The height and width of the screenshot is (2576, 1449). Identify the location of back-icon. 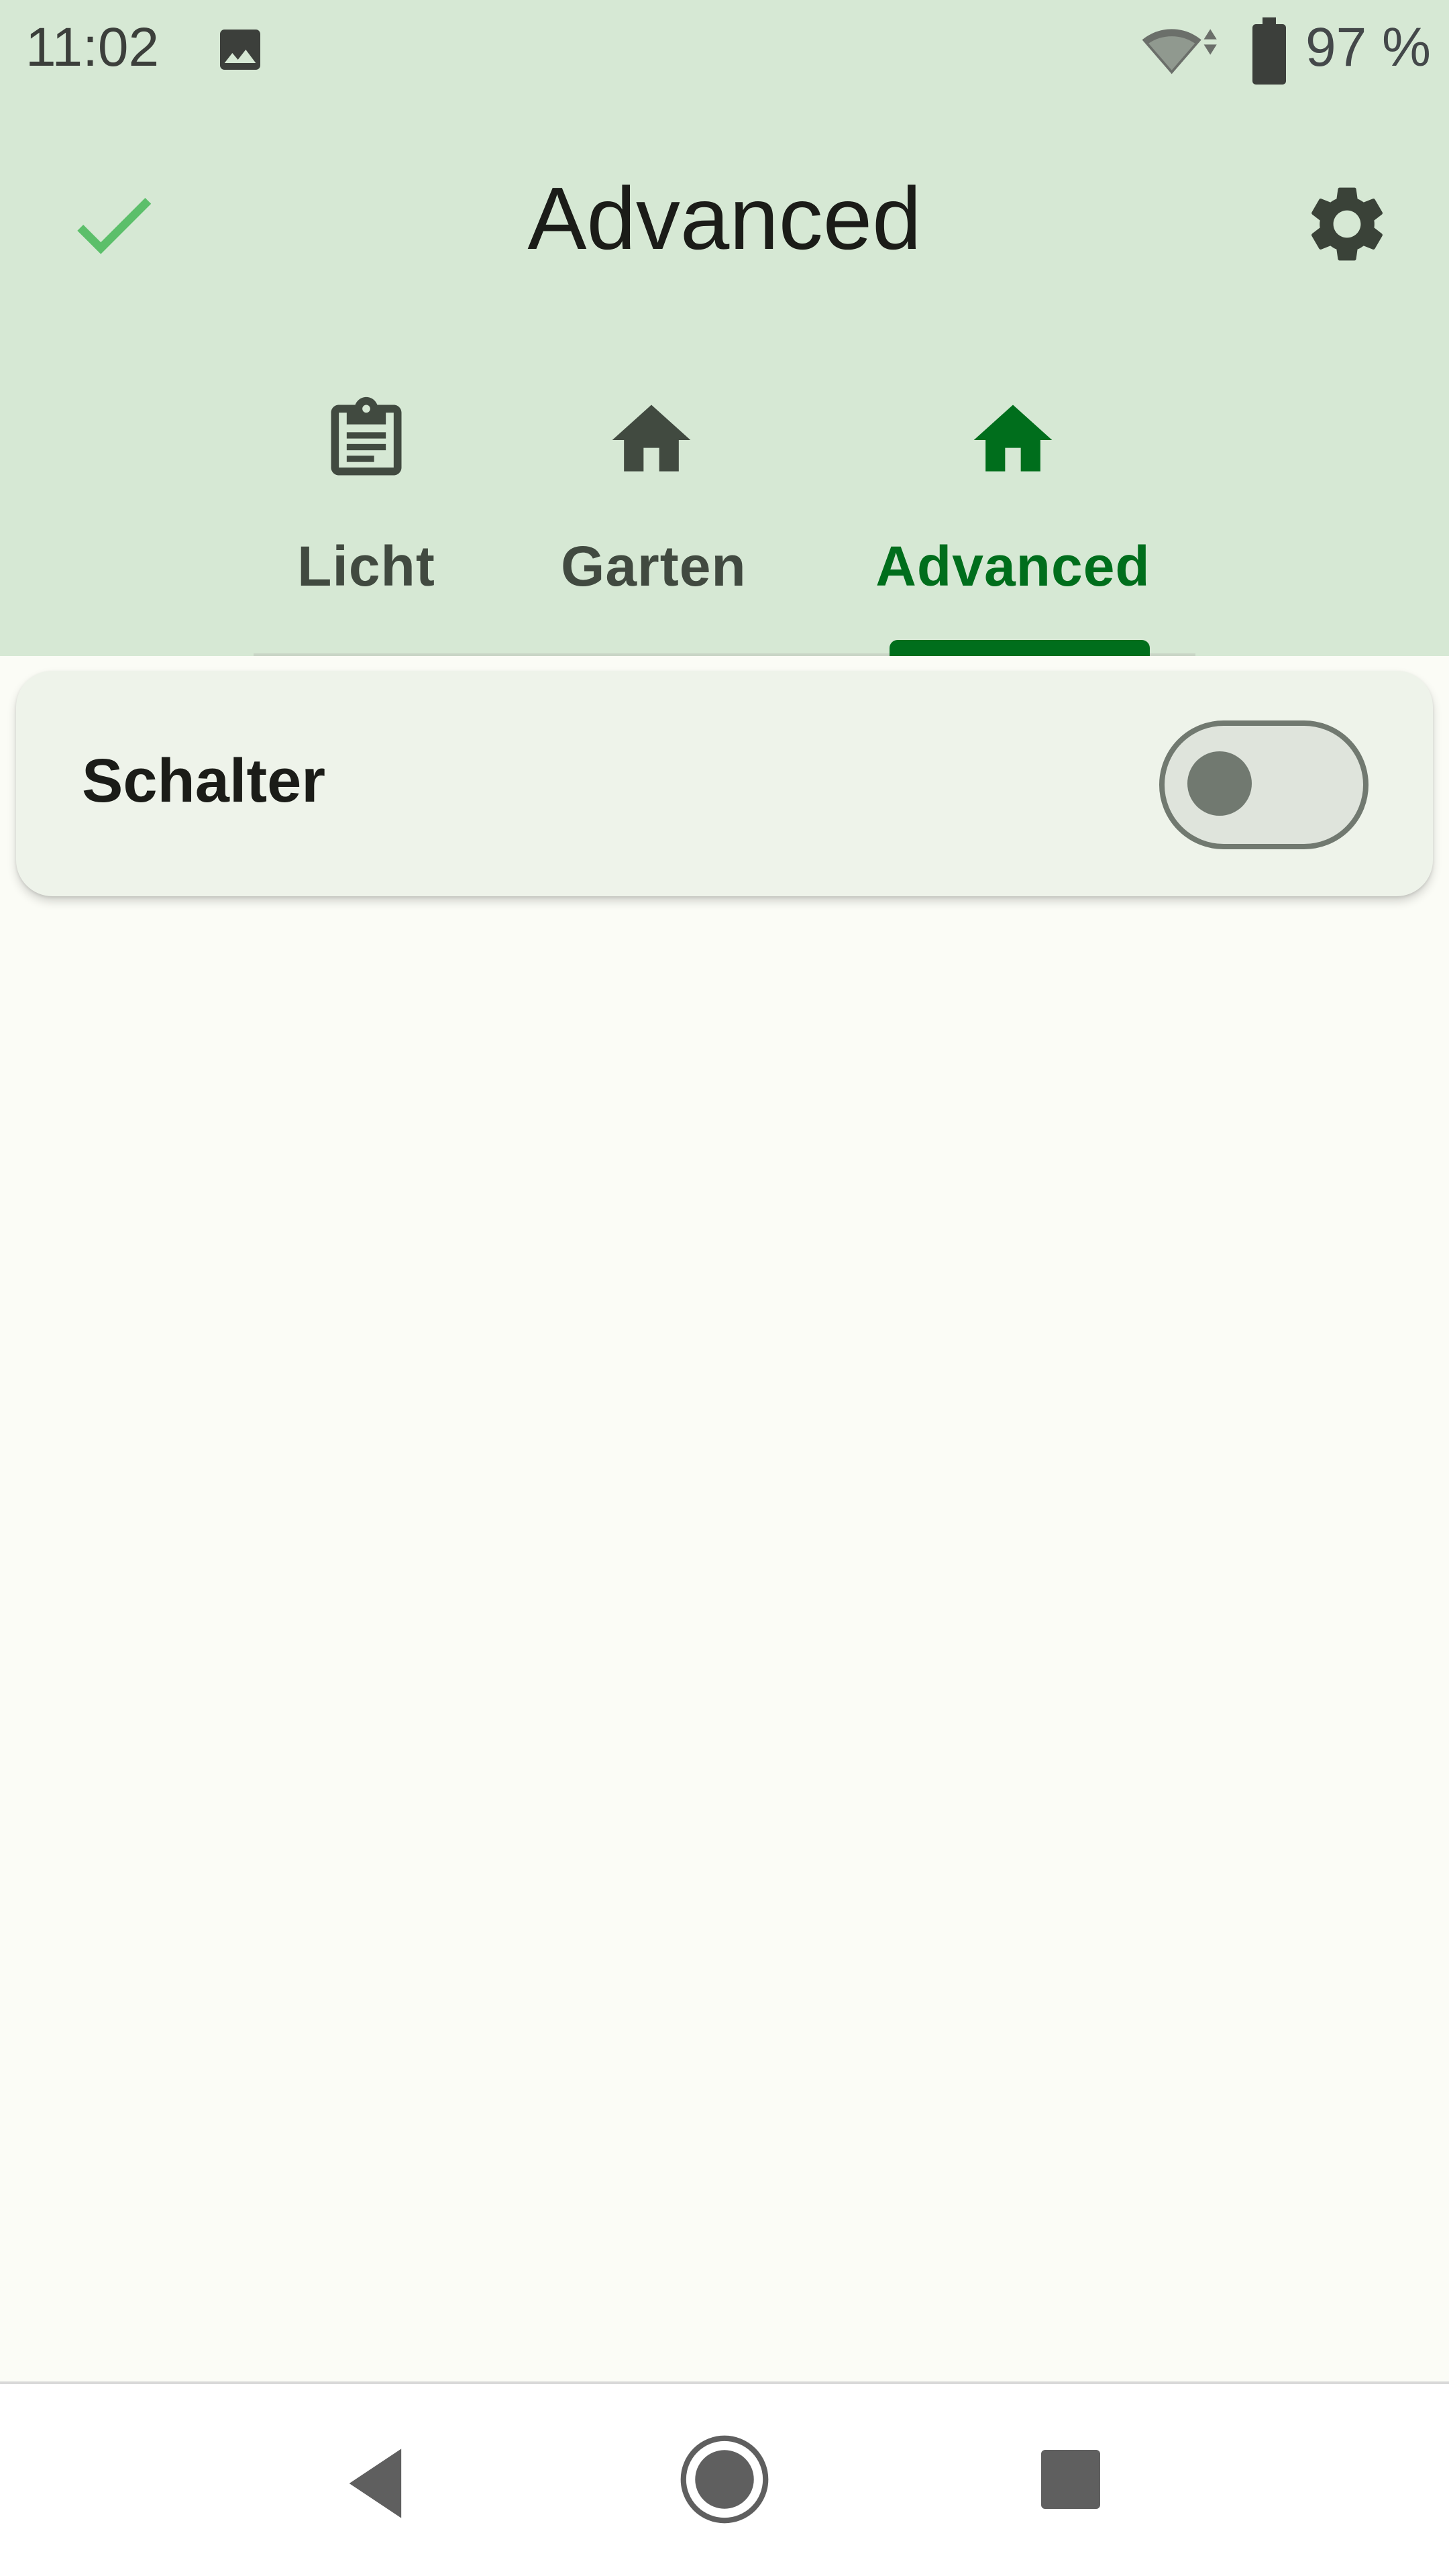
(377, 2483).